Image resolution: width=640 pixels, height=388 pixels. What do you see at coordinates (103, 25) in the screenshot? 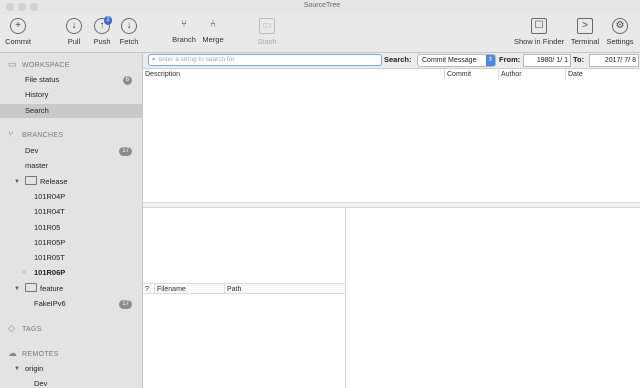
I see `push-arrow-icon: ↑ 2` at bounding box center [103, 25].